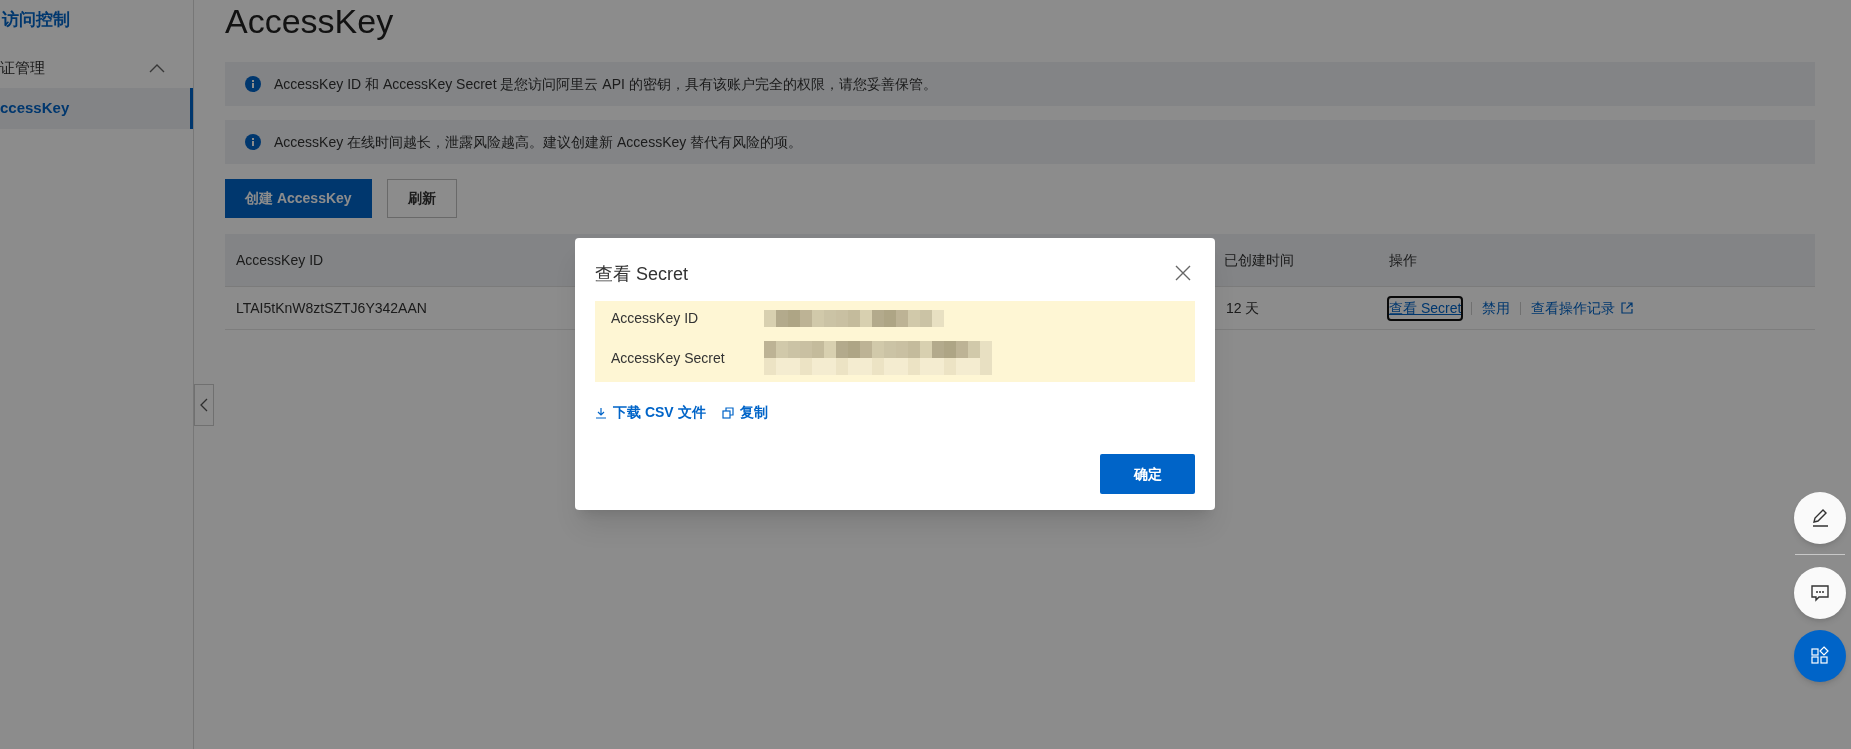  I want to click on apps-button, so click(1820, 656).